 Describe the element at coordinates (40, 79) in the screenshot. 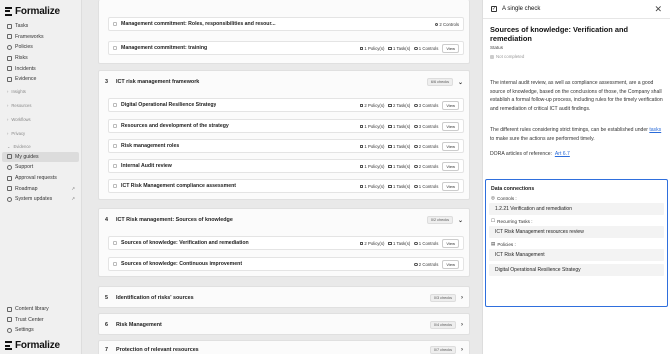

I see `sidebar-item-evidence: Evidence` at that location.